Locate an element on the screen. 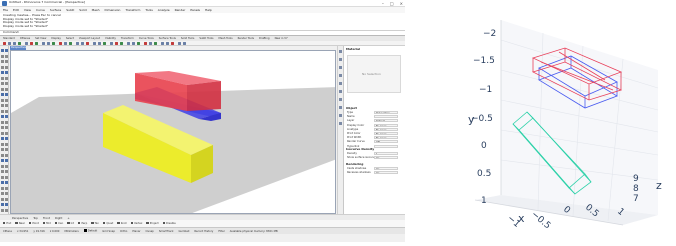  osnap-option: Cen is located at coordinates (58, 223).